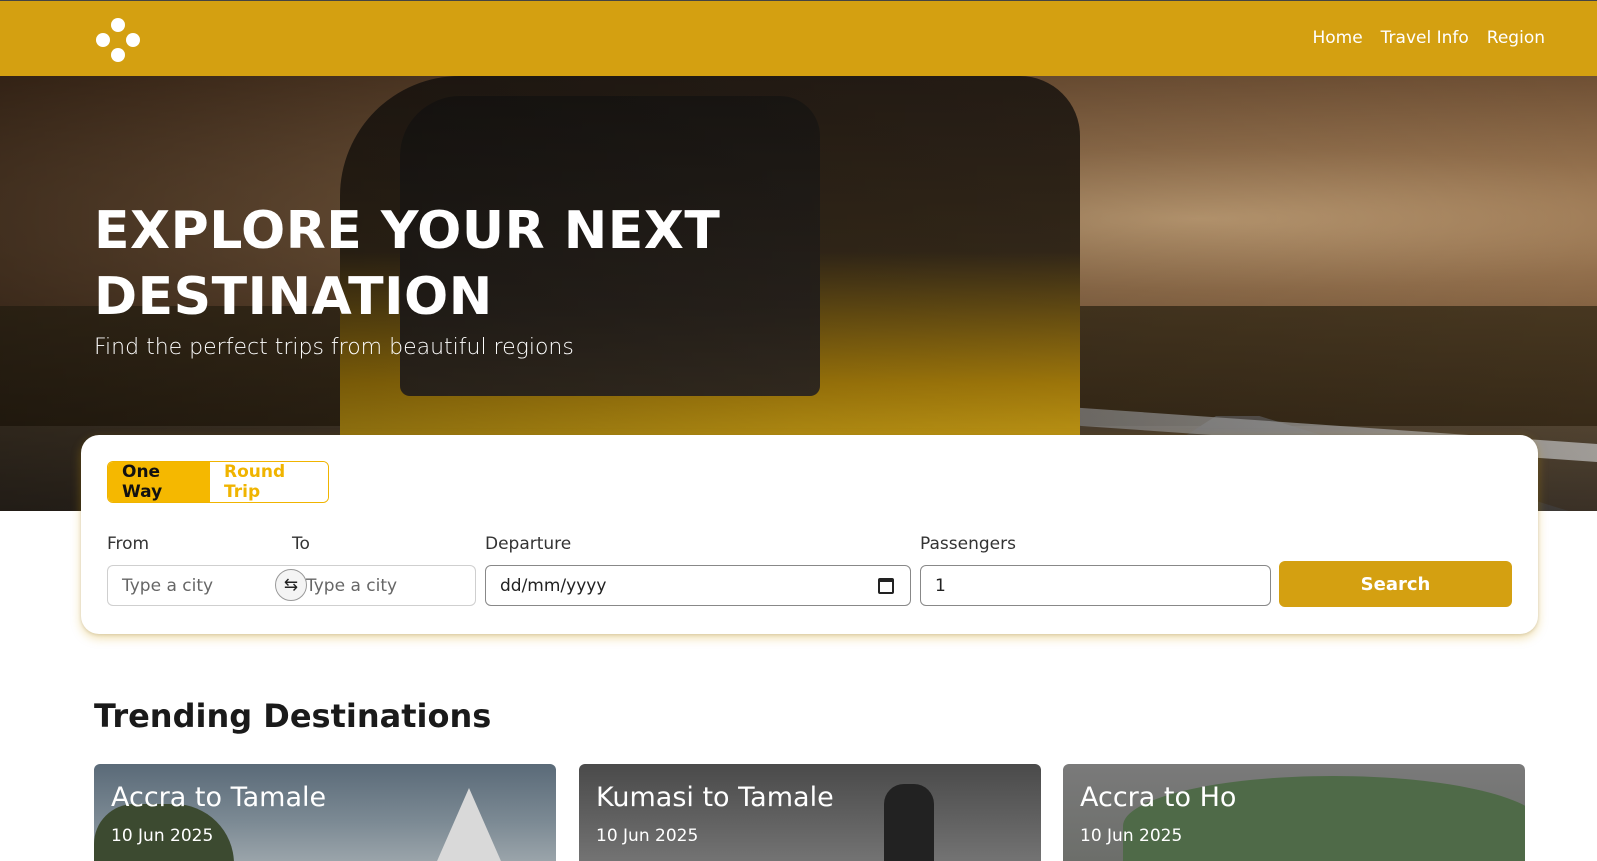 The width and height of the screenshot is (1597, 861). Describe the element at coordinates (968, 544) in the screenshot. I see `passengers-label: Passengers` at that location.